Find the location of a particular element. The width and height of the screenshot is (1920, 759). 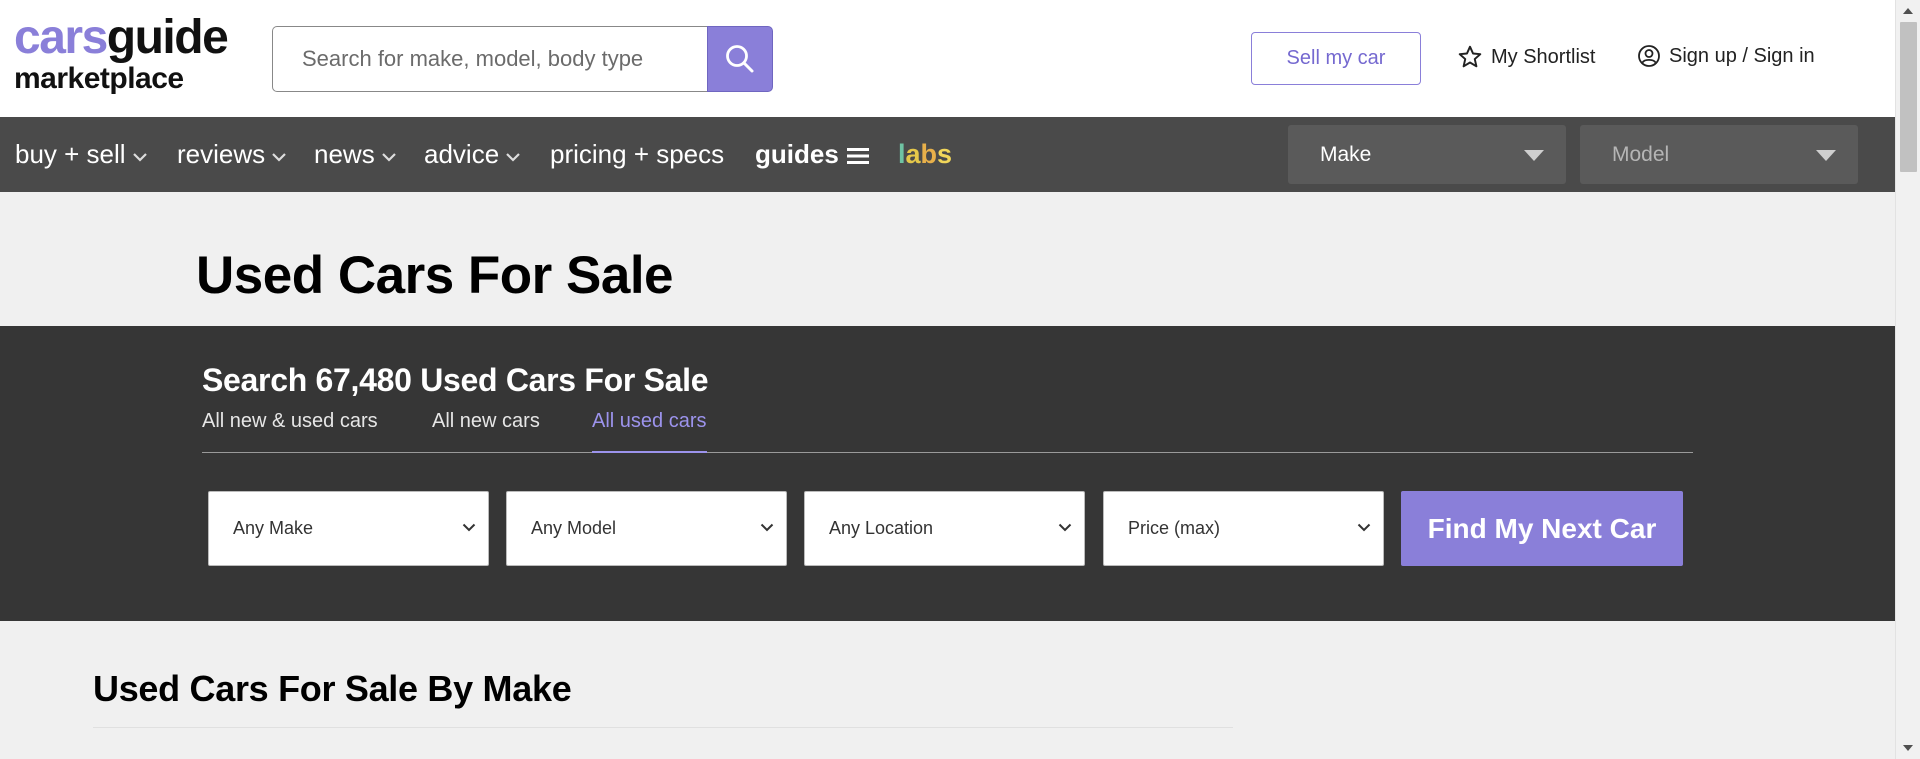

carsguide-logo: carsguide marketplace is located at coordinates (121, 53).